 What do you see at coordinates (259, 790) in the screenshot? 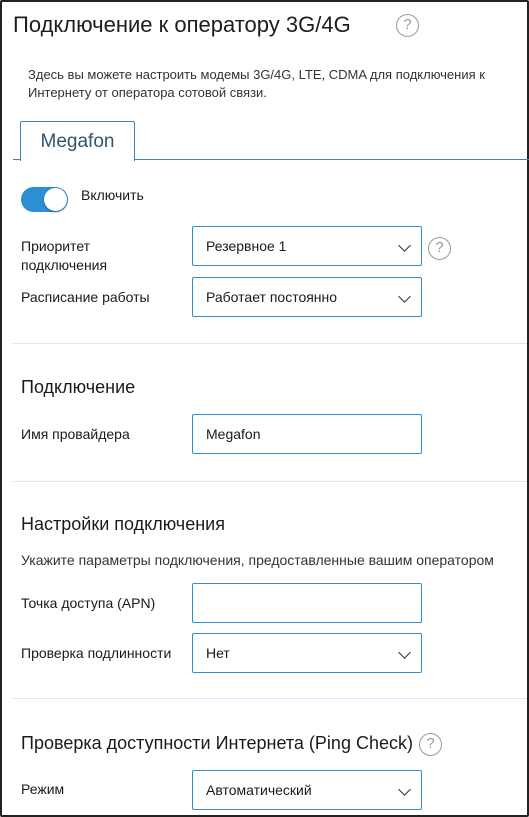
I see `mode-value: Автоматический` at bounding box center [259, 790].